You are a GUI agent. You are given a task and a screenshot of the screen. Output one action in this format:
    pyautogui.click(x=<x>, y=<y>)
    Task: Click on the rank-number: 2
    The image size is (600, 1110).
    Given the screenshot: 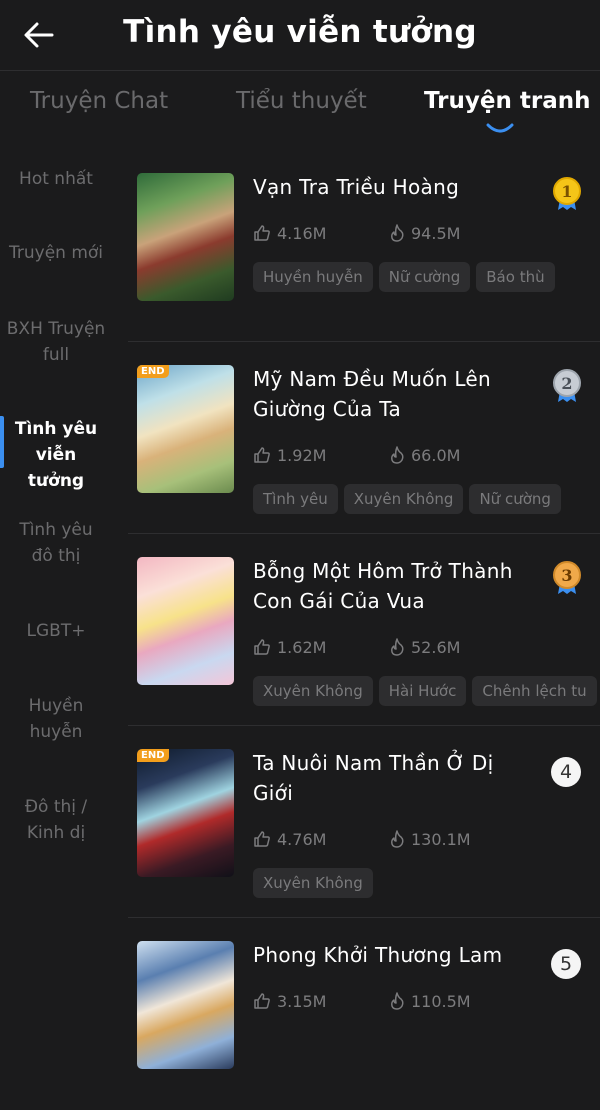 What is the action you would take?
    pyautogui.click(x=566, y=383)
    